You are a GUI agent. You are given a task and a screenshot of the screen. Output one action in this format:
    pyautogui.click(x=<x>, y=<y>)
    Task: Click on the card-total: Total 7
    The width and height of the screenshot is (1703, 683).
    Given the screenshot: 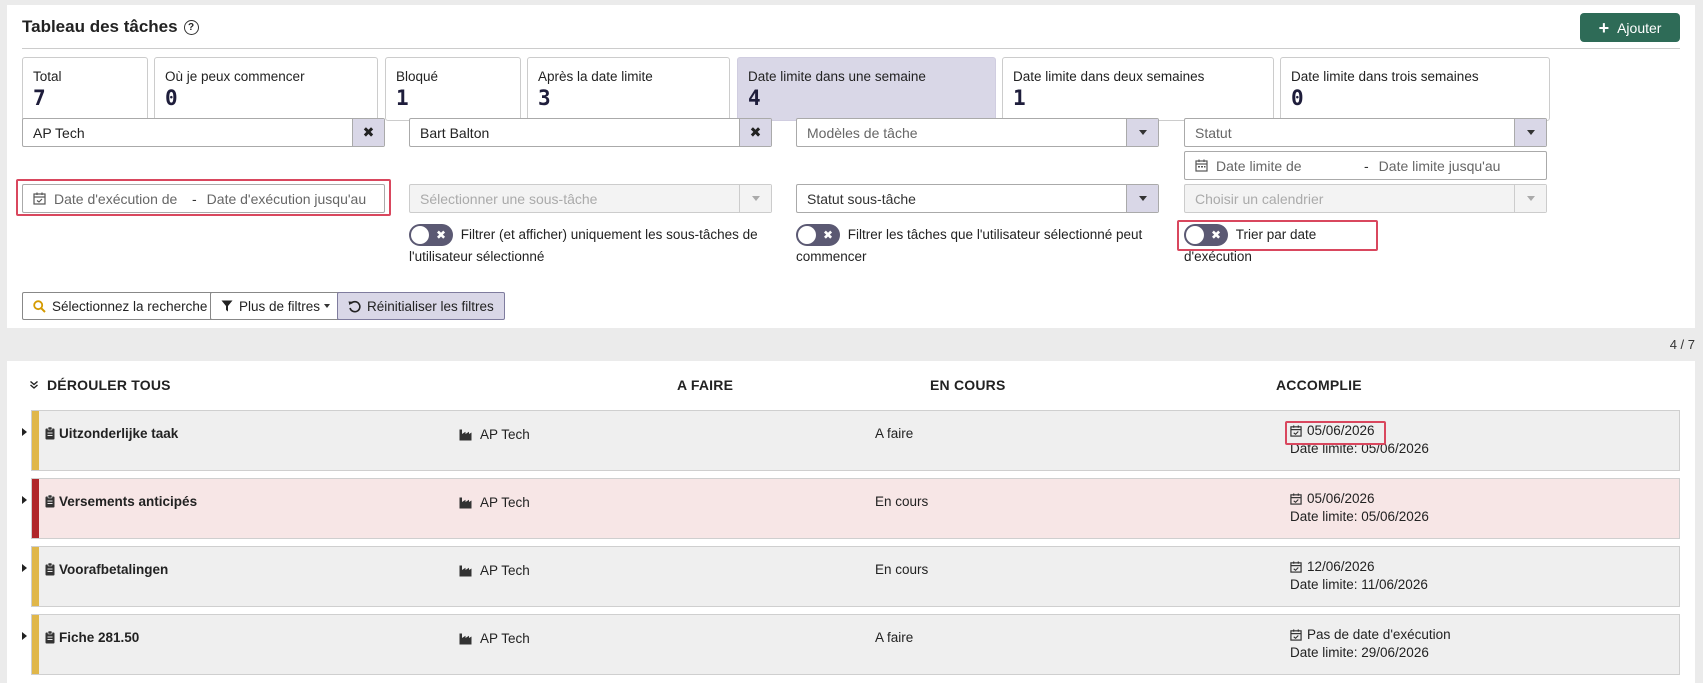 What is the action you would take?
    pyautogui.click(x=85, y=89)
    